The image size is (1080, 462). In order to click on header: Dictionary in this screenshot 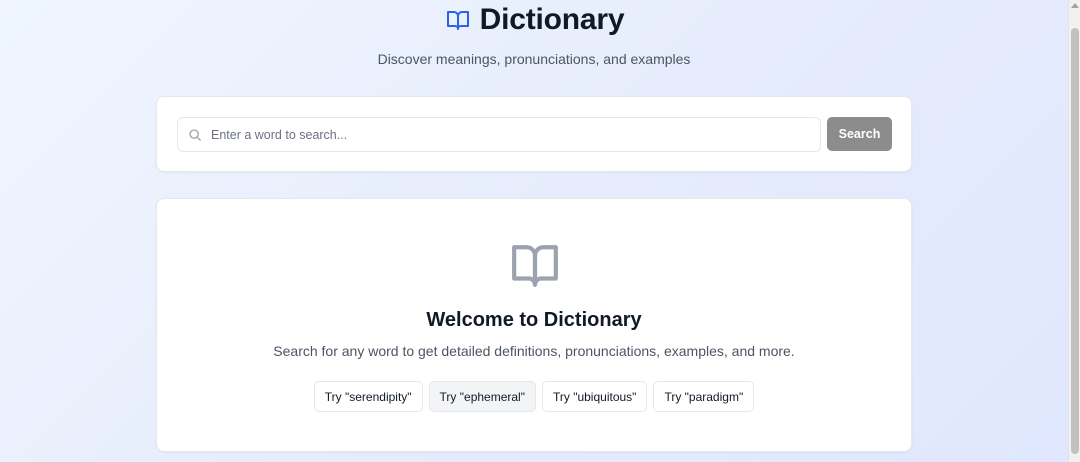, I will do `click(534, 20)`.